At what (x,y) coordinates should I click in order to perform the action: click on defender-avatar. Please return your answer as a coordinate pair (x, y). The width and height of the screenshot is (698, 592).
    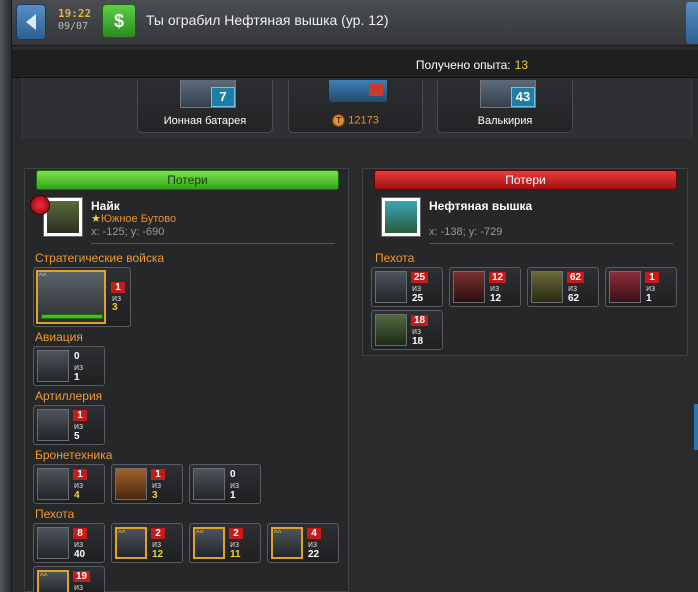
    Looking at the image, I should click on (401, 217).